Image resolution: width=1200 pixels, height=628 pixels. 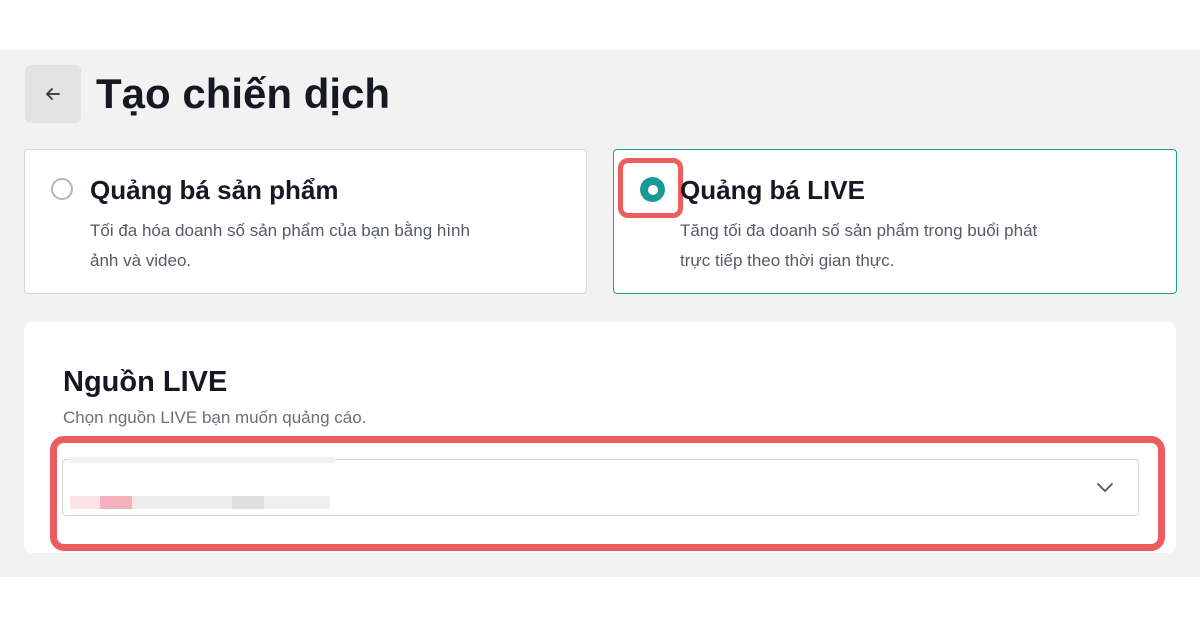 I want to click on live-source-subtitle: Chọn nguồn LIVE bạn muốn quảng cáo., so click(x=215, y=417).